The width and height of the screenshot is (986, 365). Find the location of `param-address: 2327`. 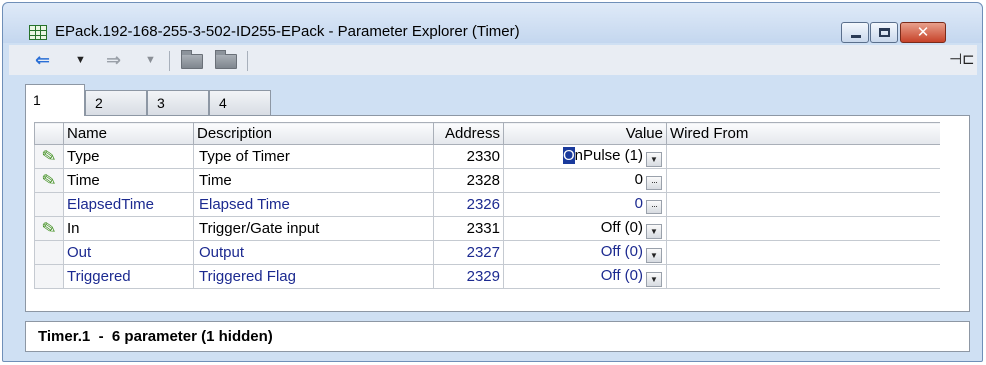

param-address: 2327 is located at coordinates (468, 252).